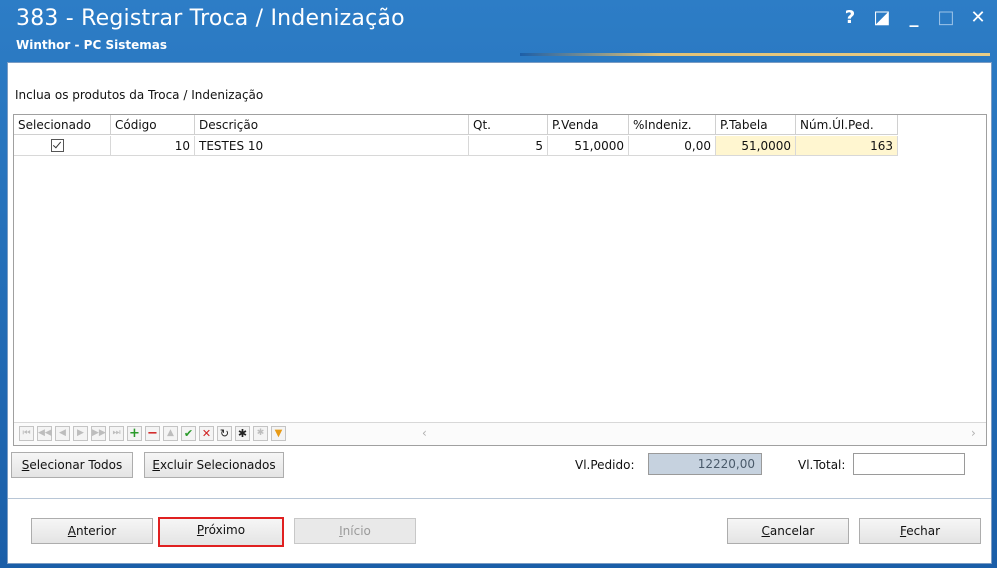 This screenshot has height=568, width=997. What do you see at coordinates (98, 433) in the screenshot?
I see `next-page-icon: ▶▶` at bounding box center [98, 433].